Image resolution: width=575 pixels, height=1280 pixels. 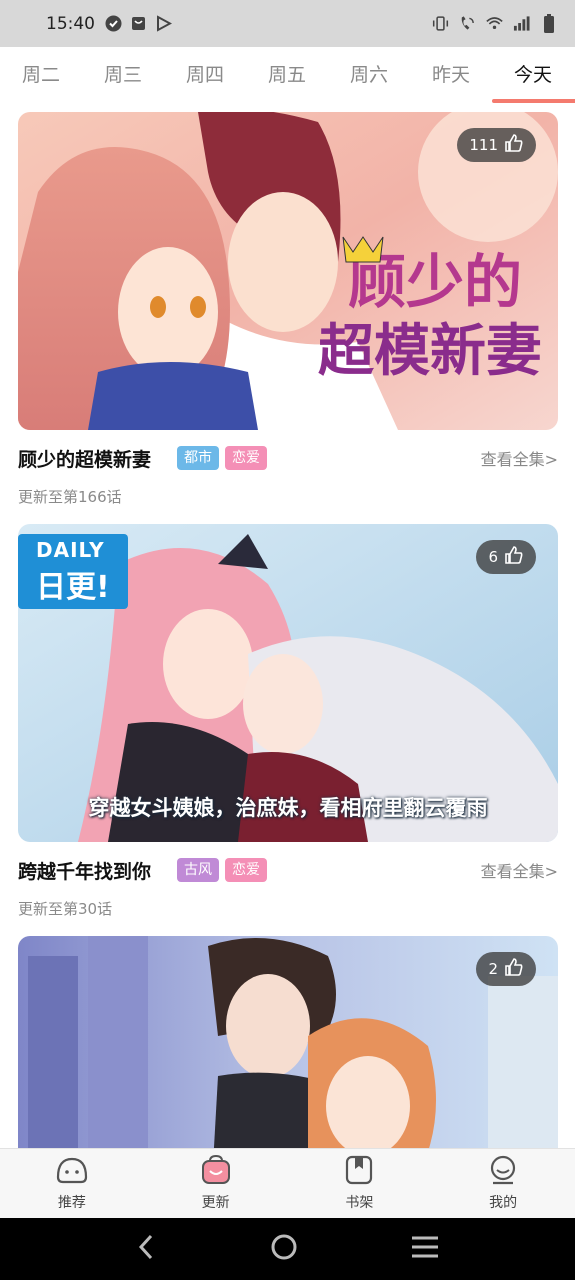 I want to click on tab-today: 今天, so click(x=533, y=75).